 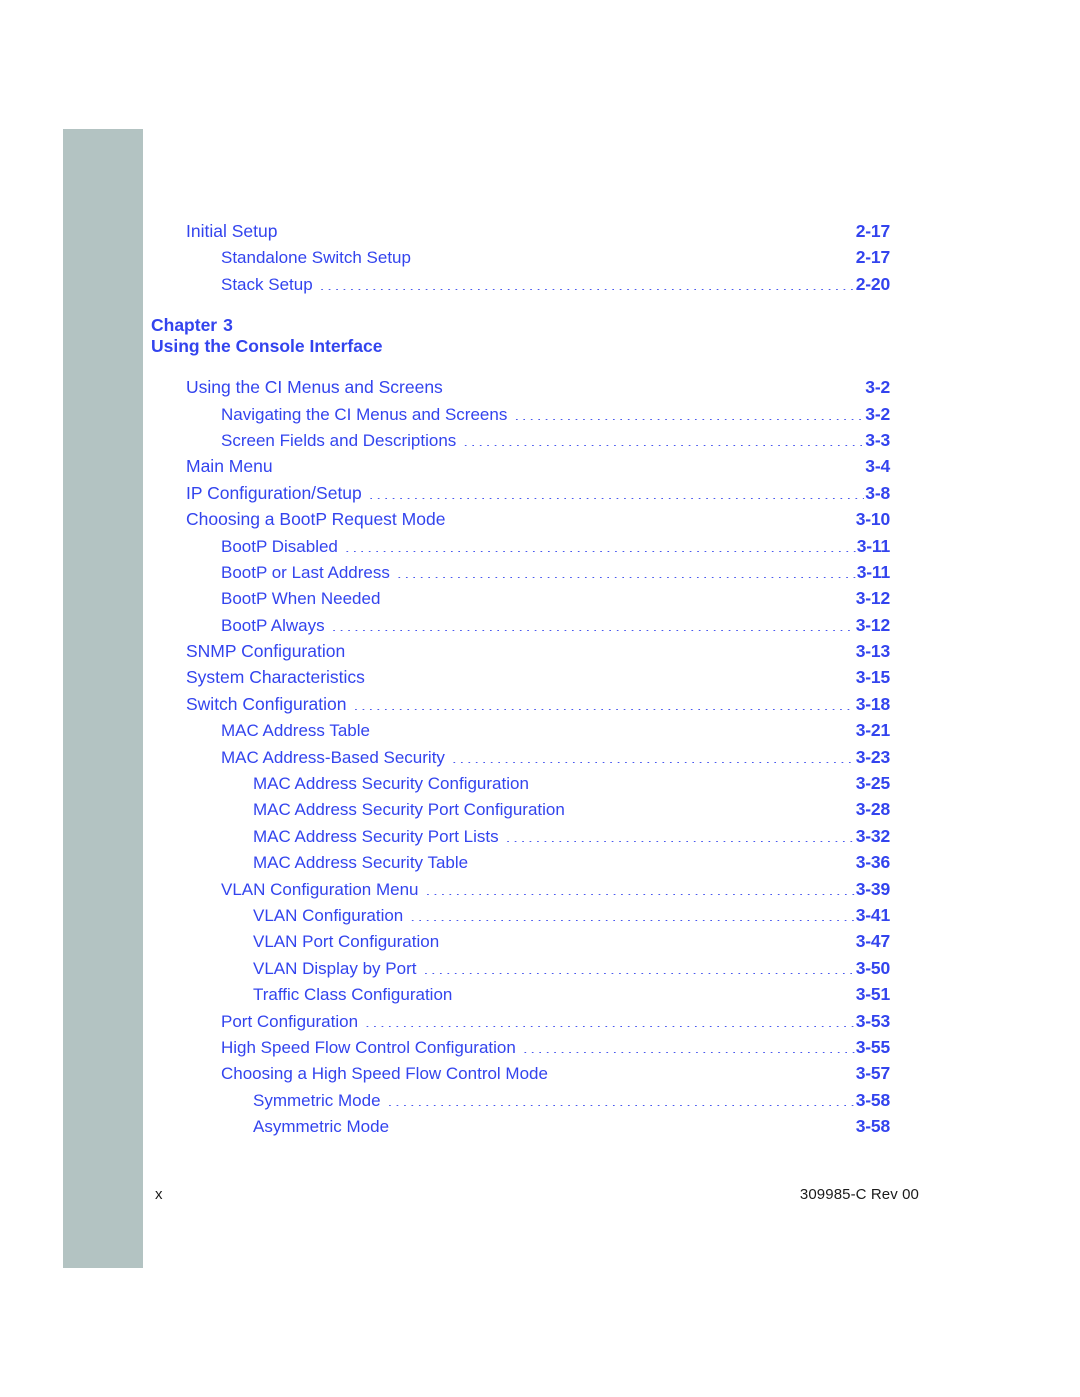 What do you see at coordinates (232, 231) in the screenshot?
I see `toc-entry-title: Initial Setup` at bounding box center [232, 231].